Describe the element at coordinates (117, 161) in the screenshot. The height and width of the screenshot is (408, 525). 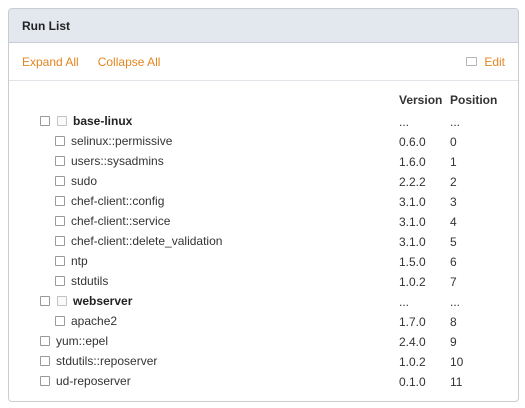
I see `recipe-name: users::sysadmins` at that location.